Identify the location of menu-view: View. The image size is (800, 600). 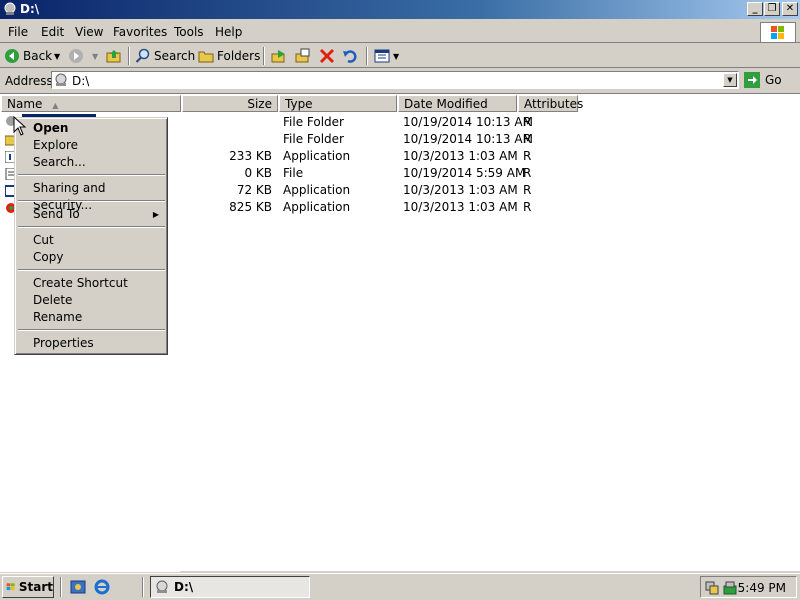
(89, 32).